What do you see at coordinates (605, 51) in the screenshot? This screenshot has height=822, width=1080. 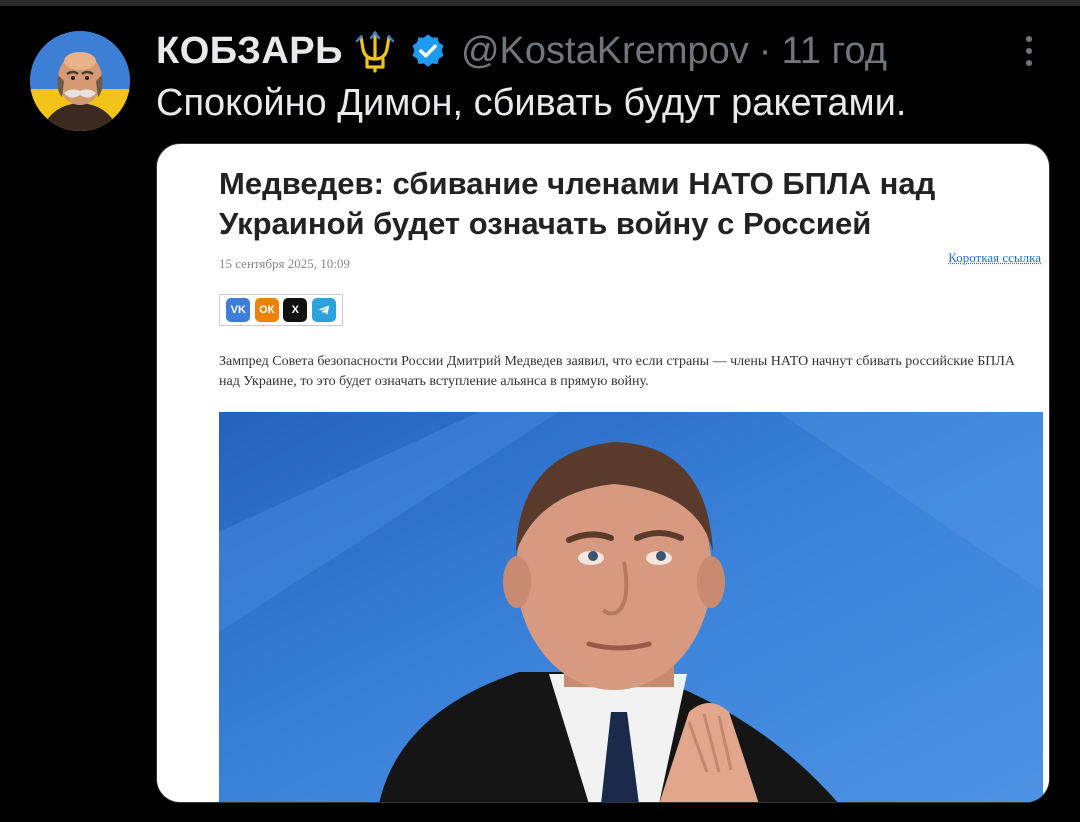 I see `author-handle: @KostaKrempov` at bounding box center [605, 51].